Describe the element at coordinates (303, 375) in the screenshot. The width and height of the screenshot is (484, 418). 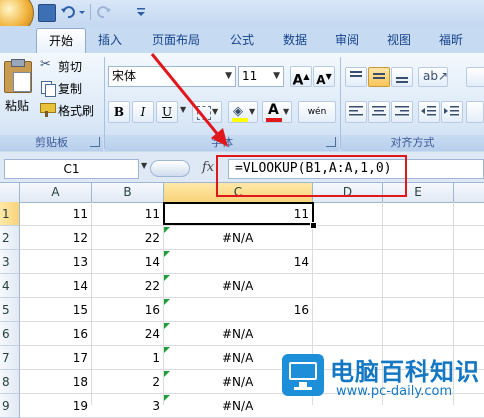
I see `monitor-logo-icon` at that location.